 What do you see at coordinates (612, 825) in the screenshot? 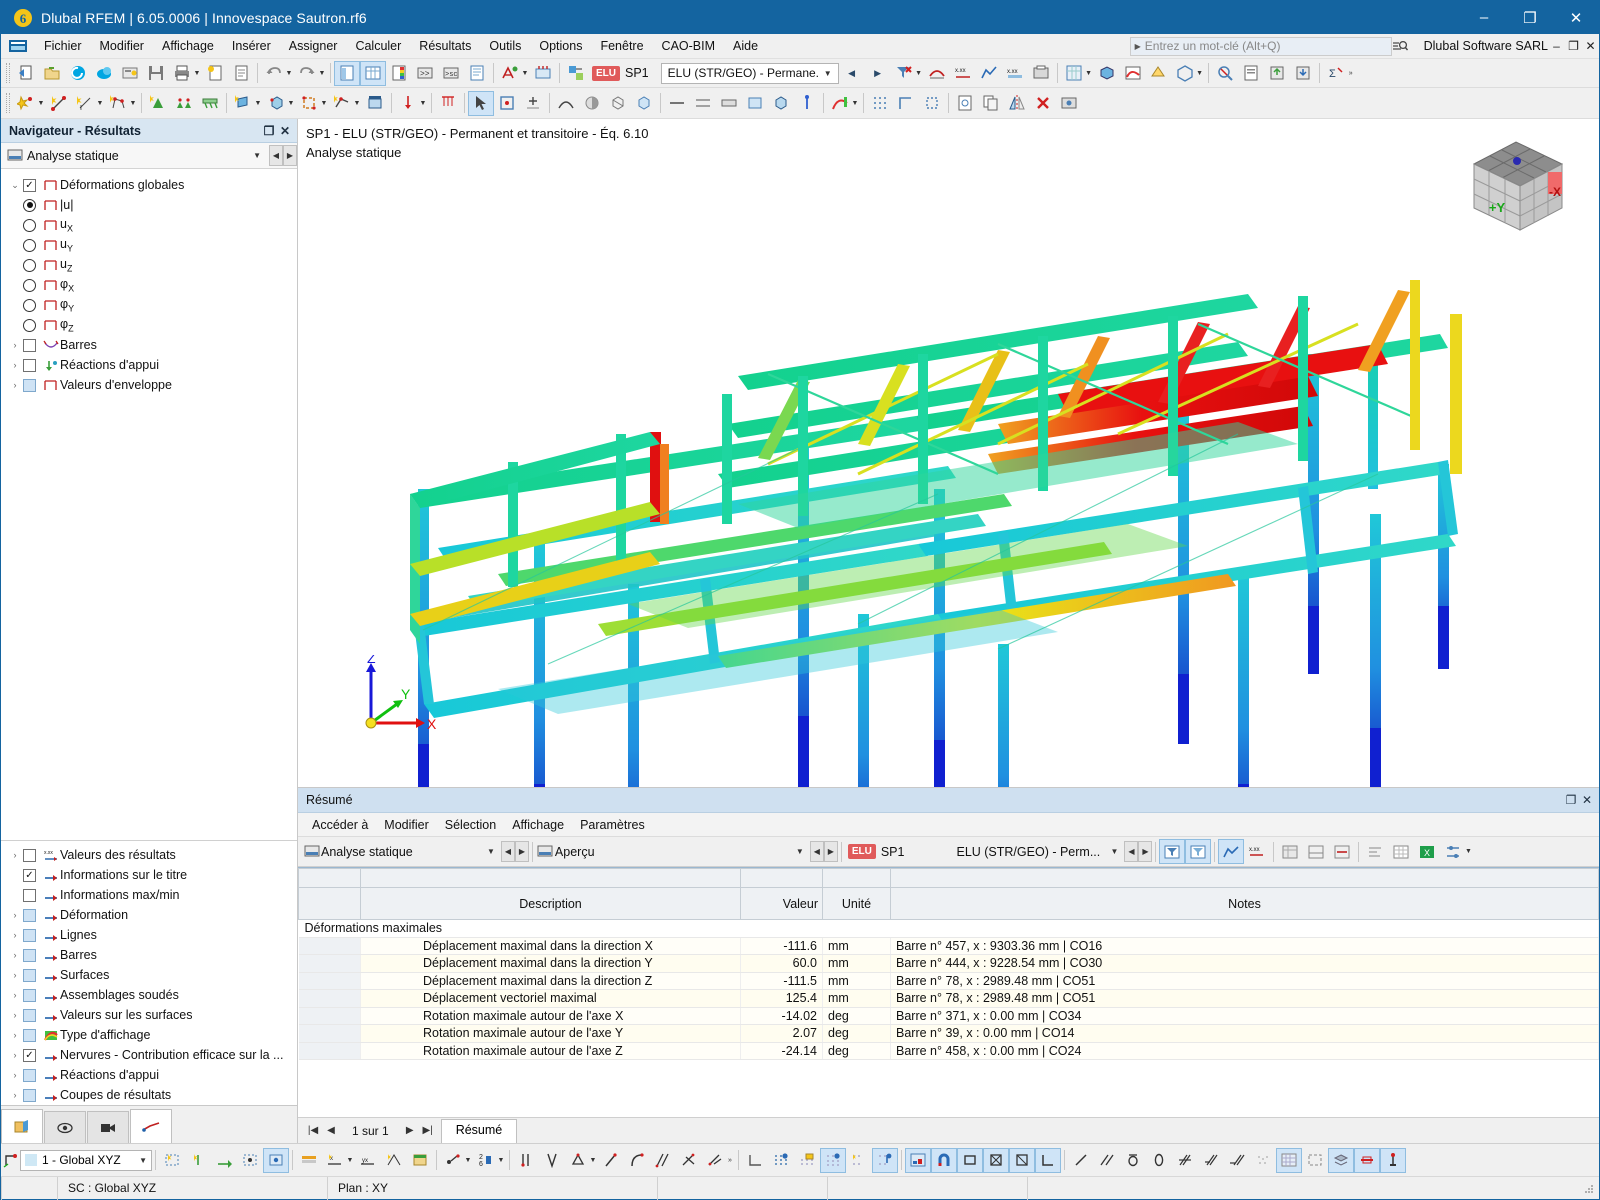
I see `resume-menu-parametres: Paramètres` at bounding box center [612, 825].